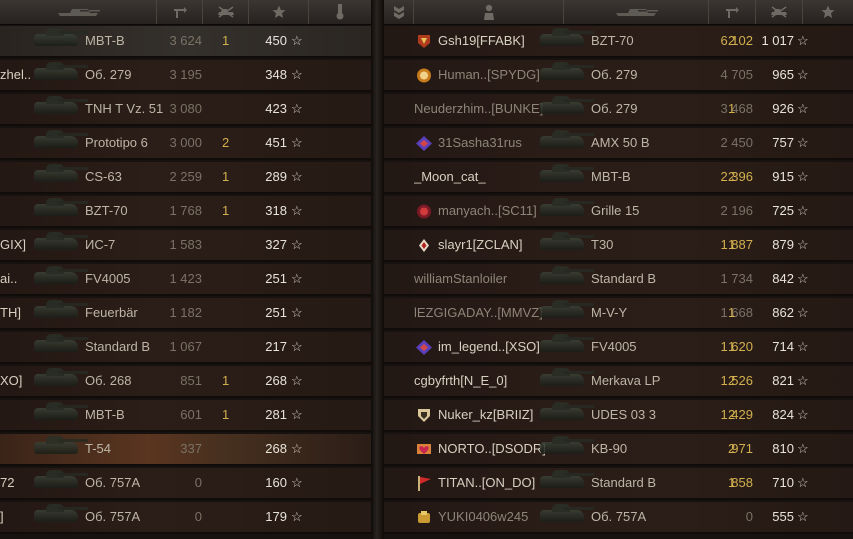 This screenshot has width=853, height=539. What do you see at coordinates (618, 178) in the screenshot?
I see `score-row: _Moon_cat_ MBT-B 2 396 2 915 ☆` at bounding box center [618, 178].